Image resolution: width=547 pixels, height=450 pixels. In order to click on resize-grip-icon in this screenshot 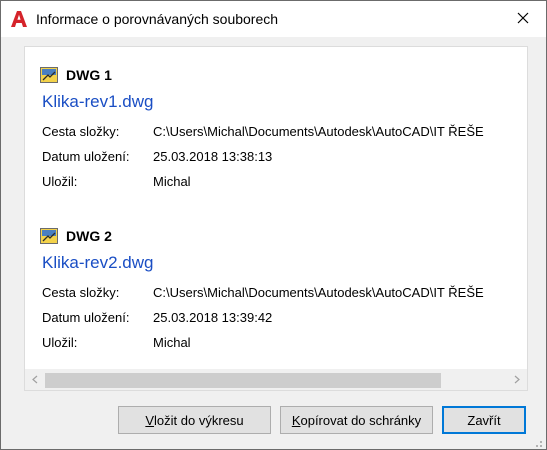, I will do `click(538, 441)`.